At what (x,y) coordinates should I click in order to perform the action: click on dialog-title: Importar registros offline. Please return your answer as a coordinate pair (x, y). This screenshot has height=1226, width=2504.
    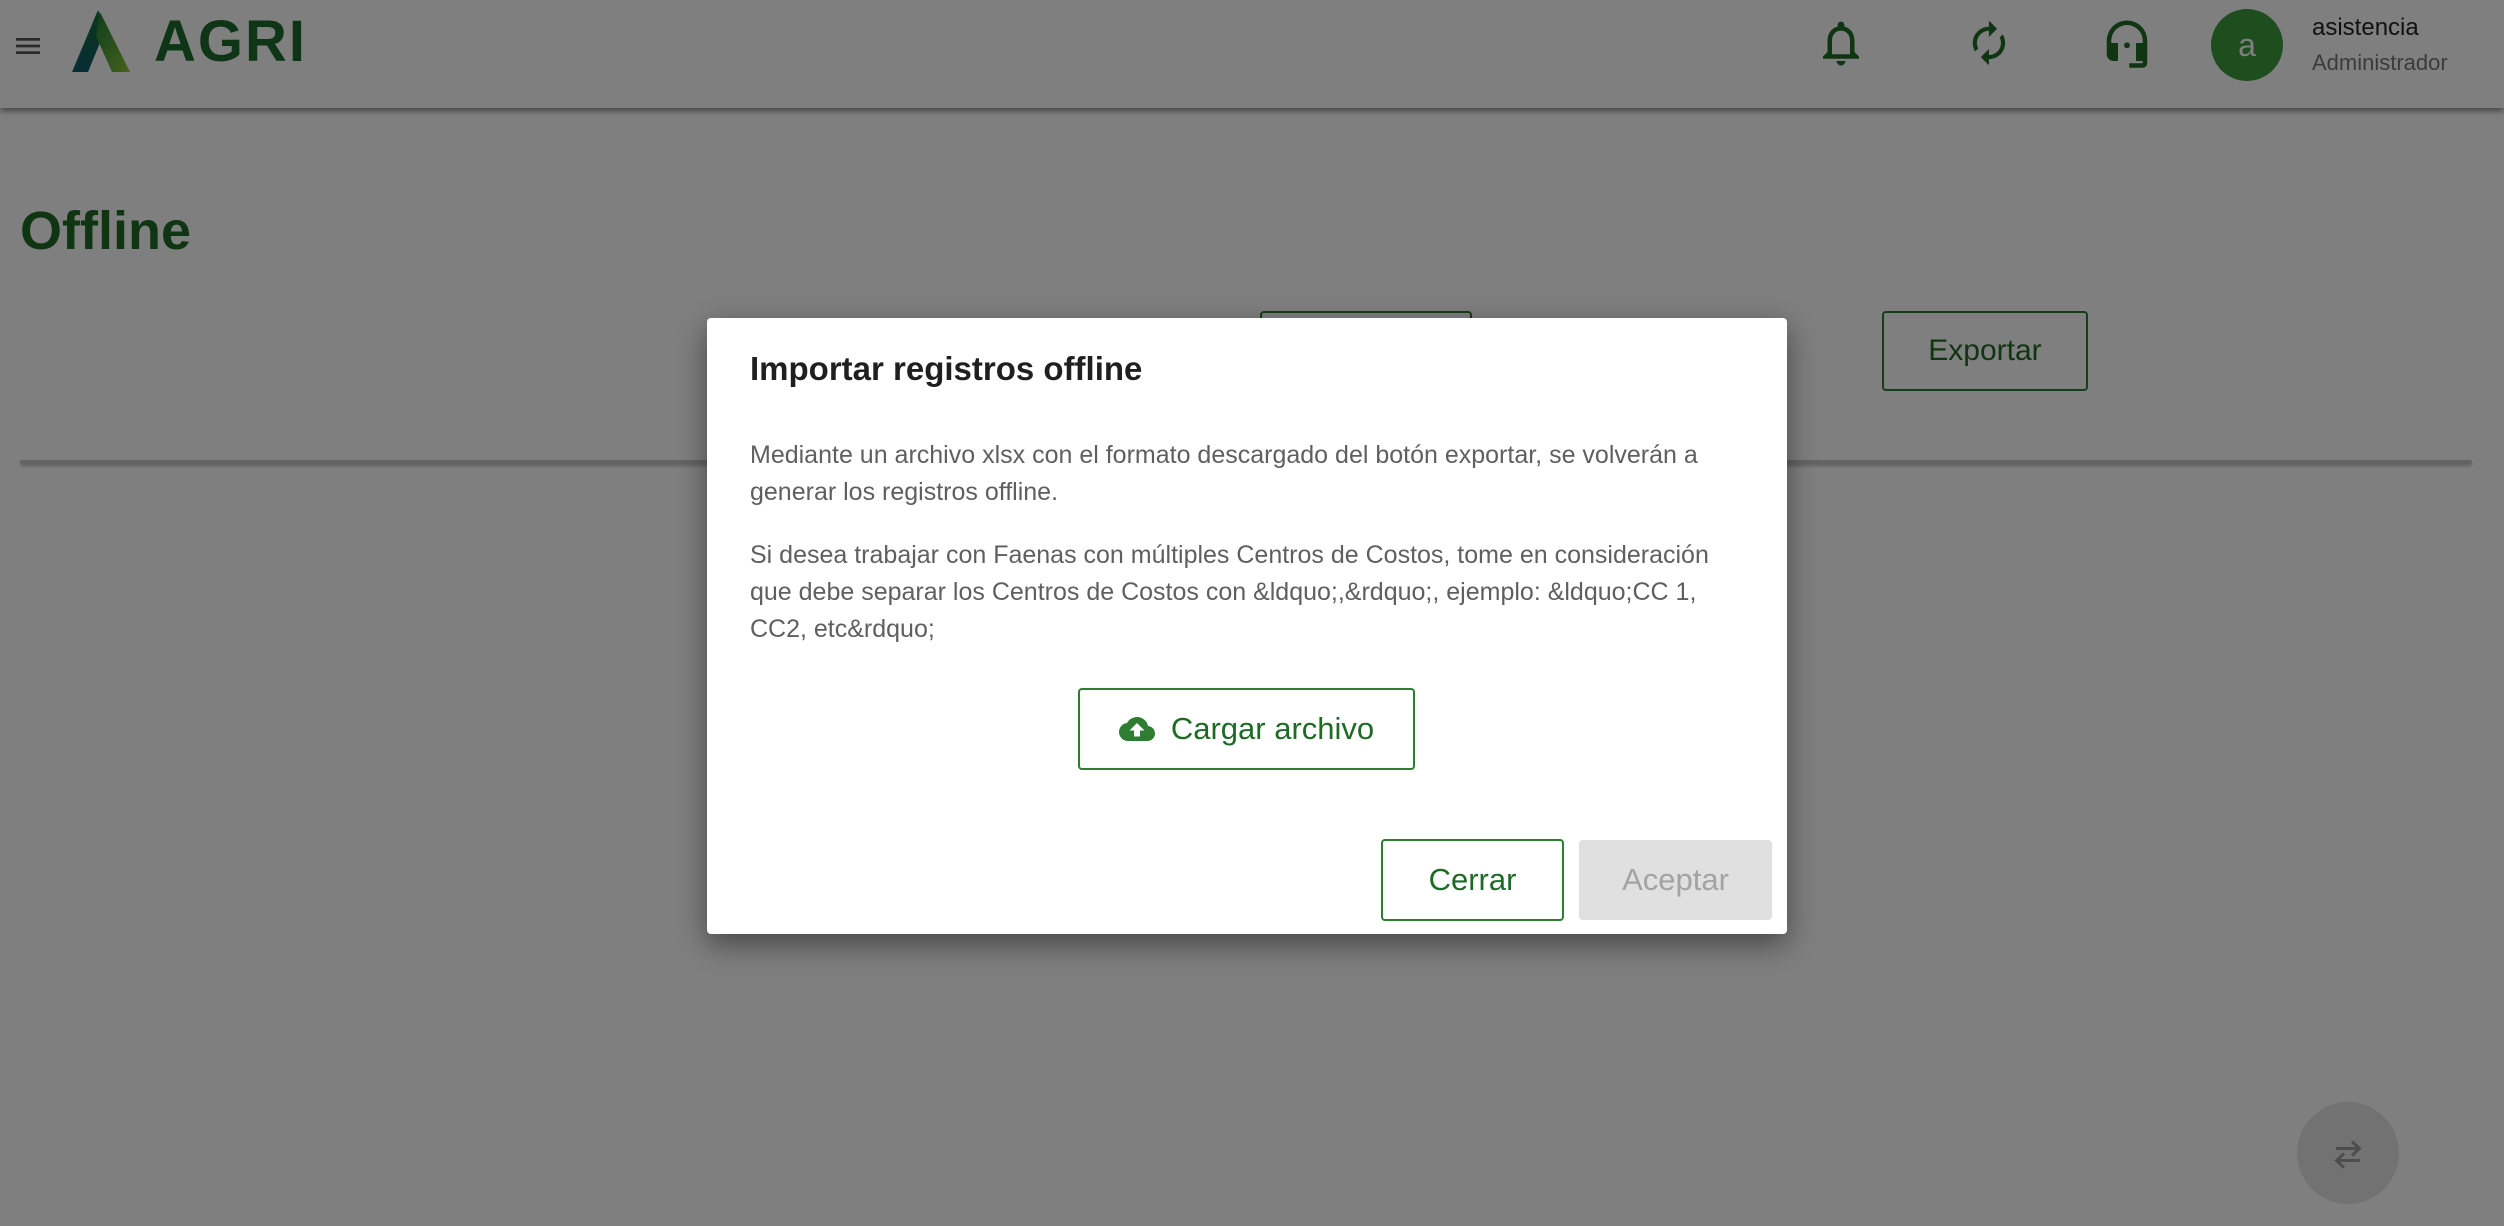
    Looking at the image, I should click on (946, 368).